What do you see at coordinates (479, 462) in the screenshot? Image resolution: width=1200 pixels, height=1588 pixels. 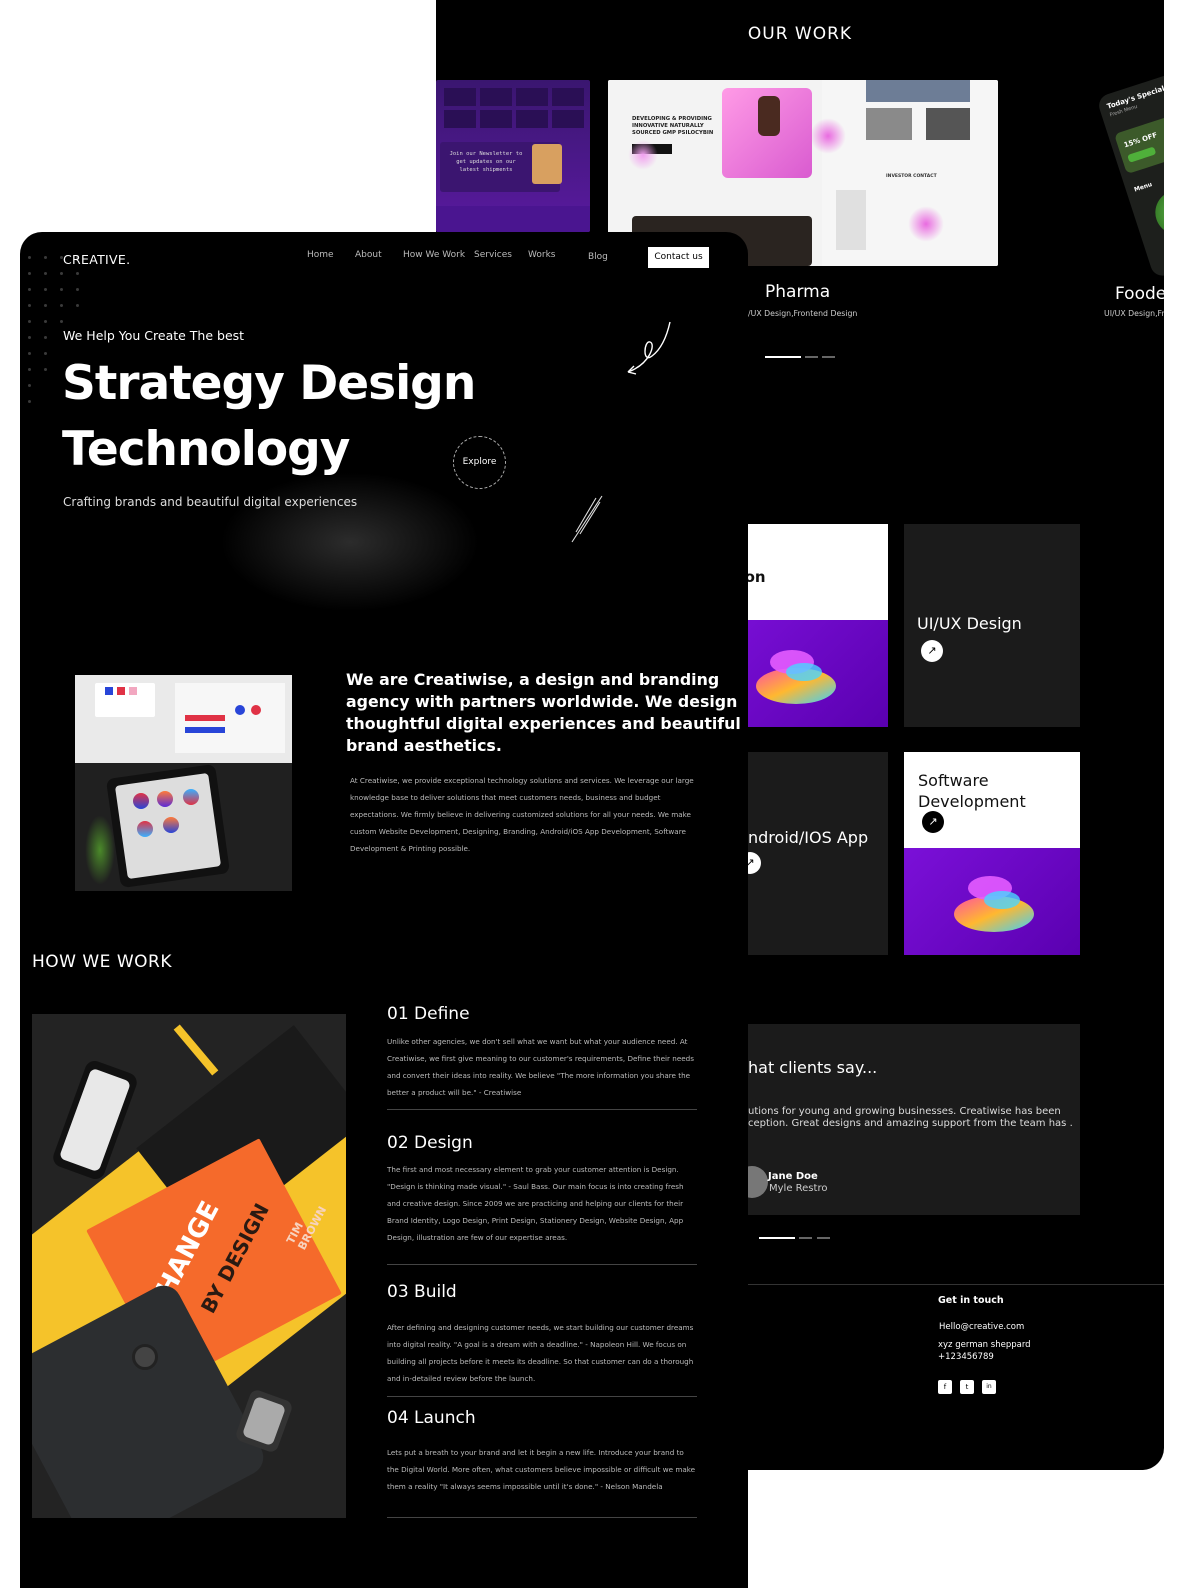 I see `explore-button: Explore` at bounding box center [479, 462].